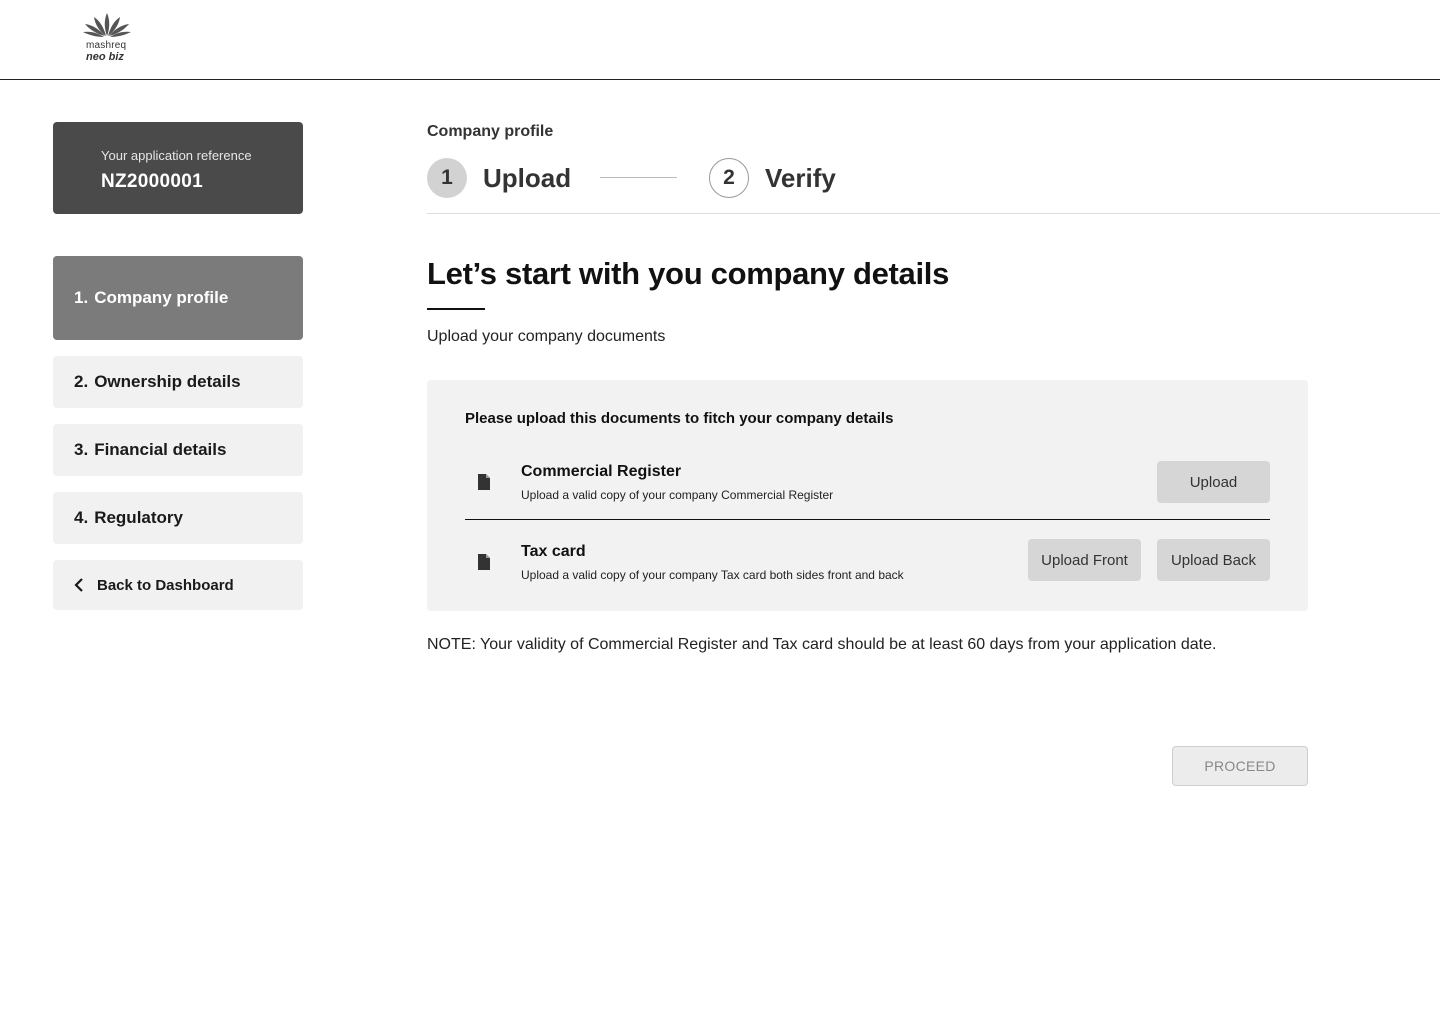 The width and height of the screenshot is (1440, 1024). What do you see at coordinates (553, 551) in the screenshot?
I see `document-title: Tax card` at bounding box center [553, 551].